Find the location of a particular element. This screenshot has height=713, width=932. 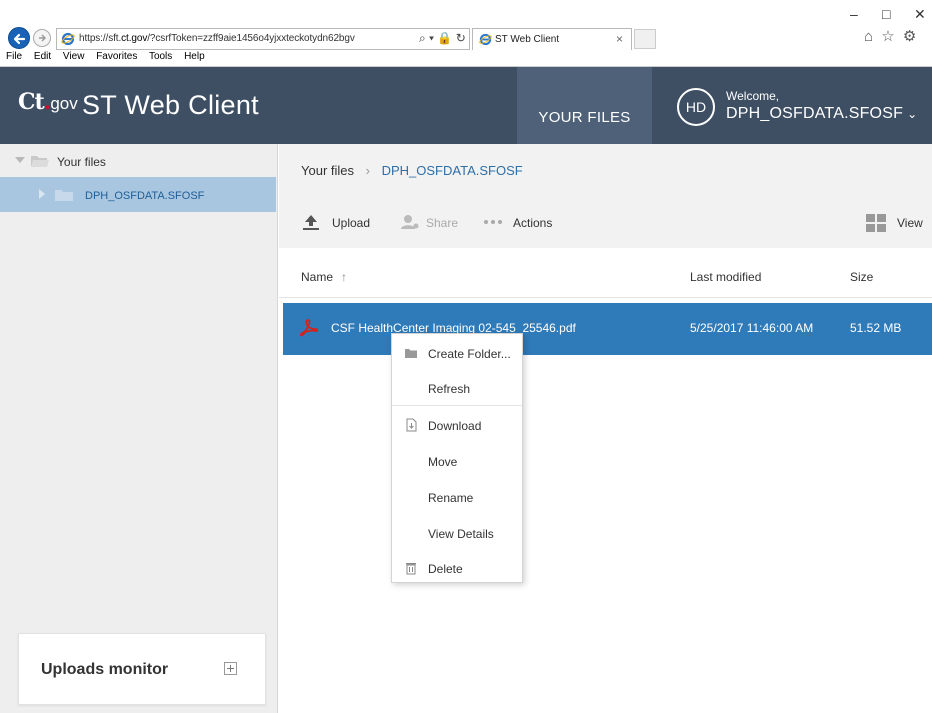

menu-item-rename: Rename is located at coordinates (457, 497).